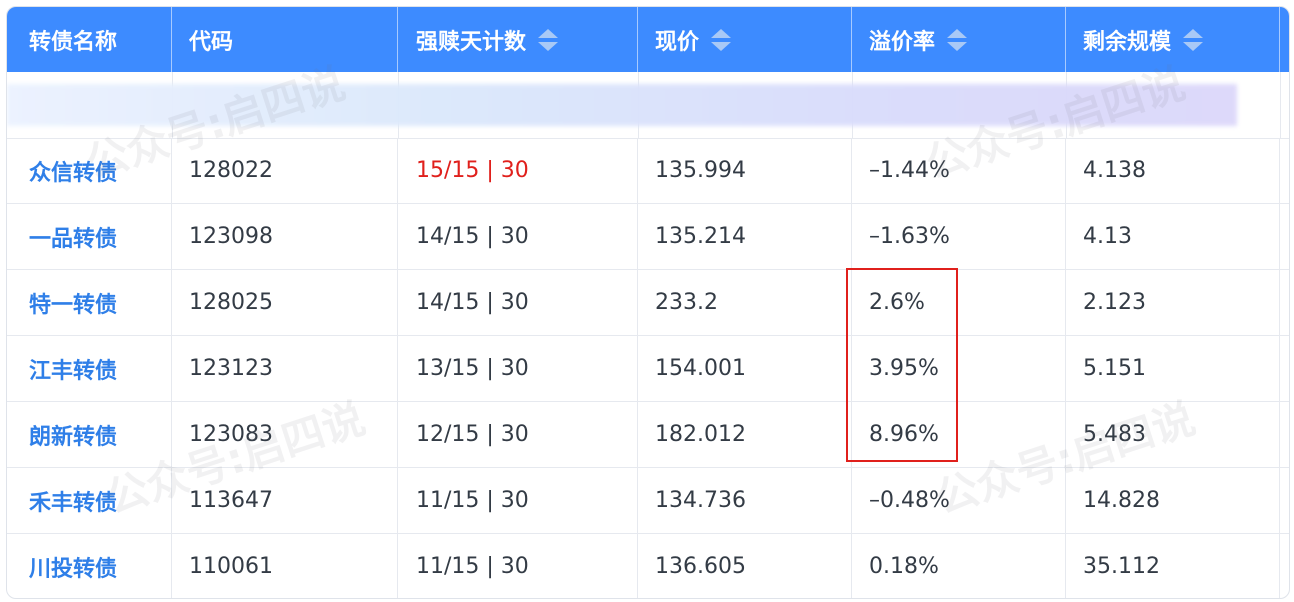  Describe the element at coordinates (745, 236) in the screenshot. I see `price: 135.214` at that location.